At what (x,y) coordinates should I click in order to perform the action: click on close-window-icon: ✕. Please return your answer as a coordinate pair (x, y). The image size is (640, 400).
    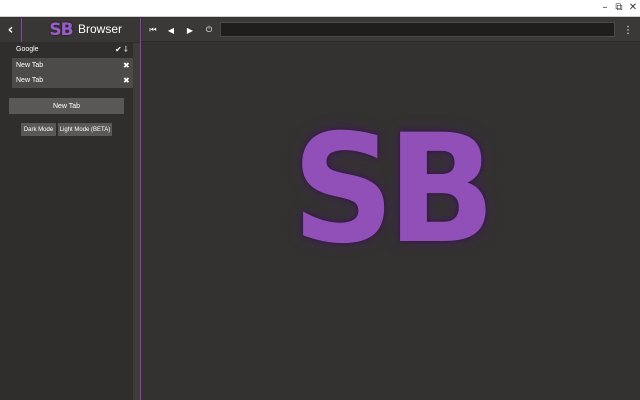
    Looking at the image, I should click on (633, 8).